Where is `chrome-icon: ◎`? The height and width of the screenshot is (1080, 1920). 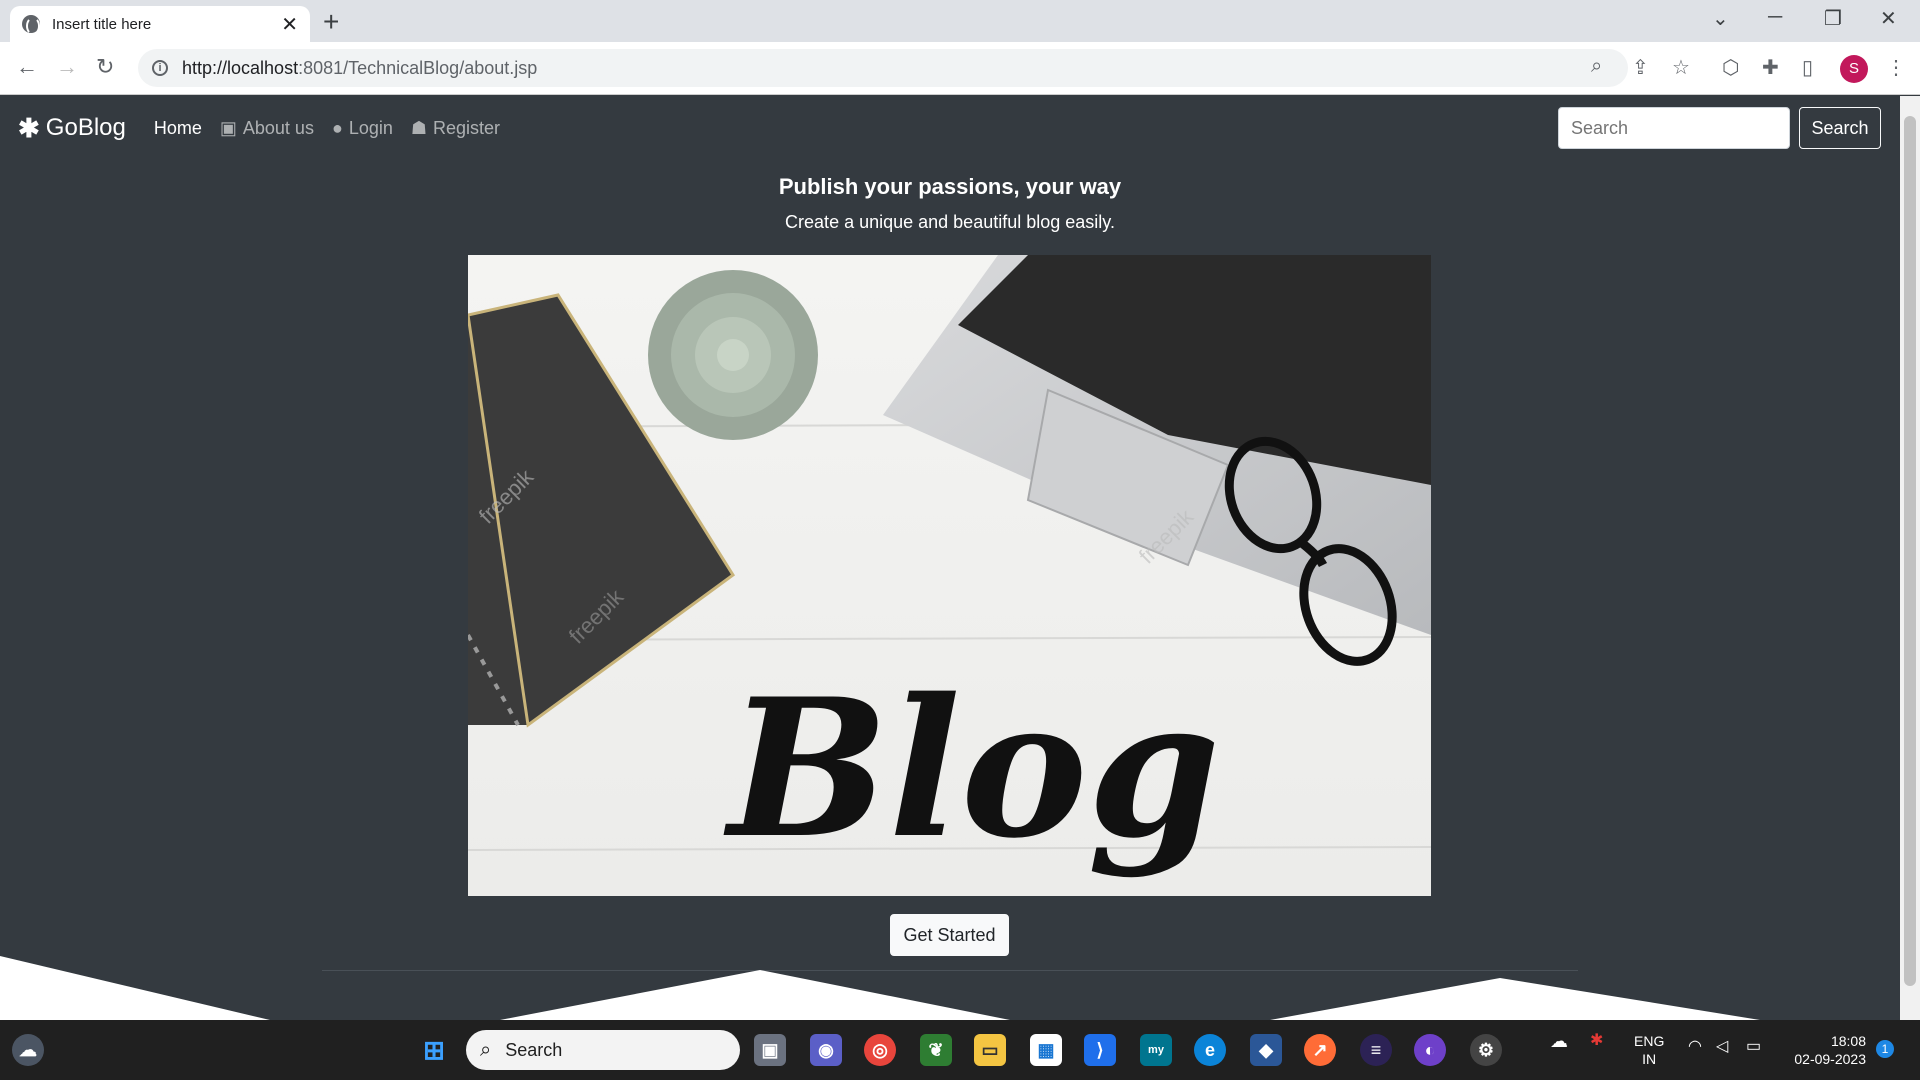
chrome-icon: ◎ is located at coordinates (880, 1050).